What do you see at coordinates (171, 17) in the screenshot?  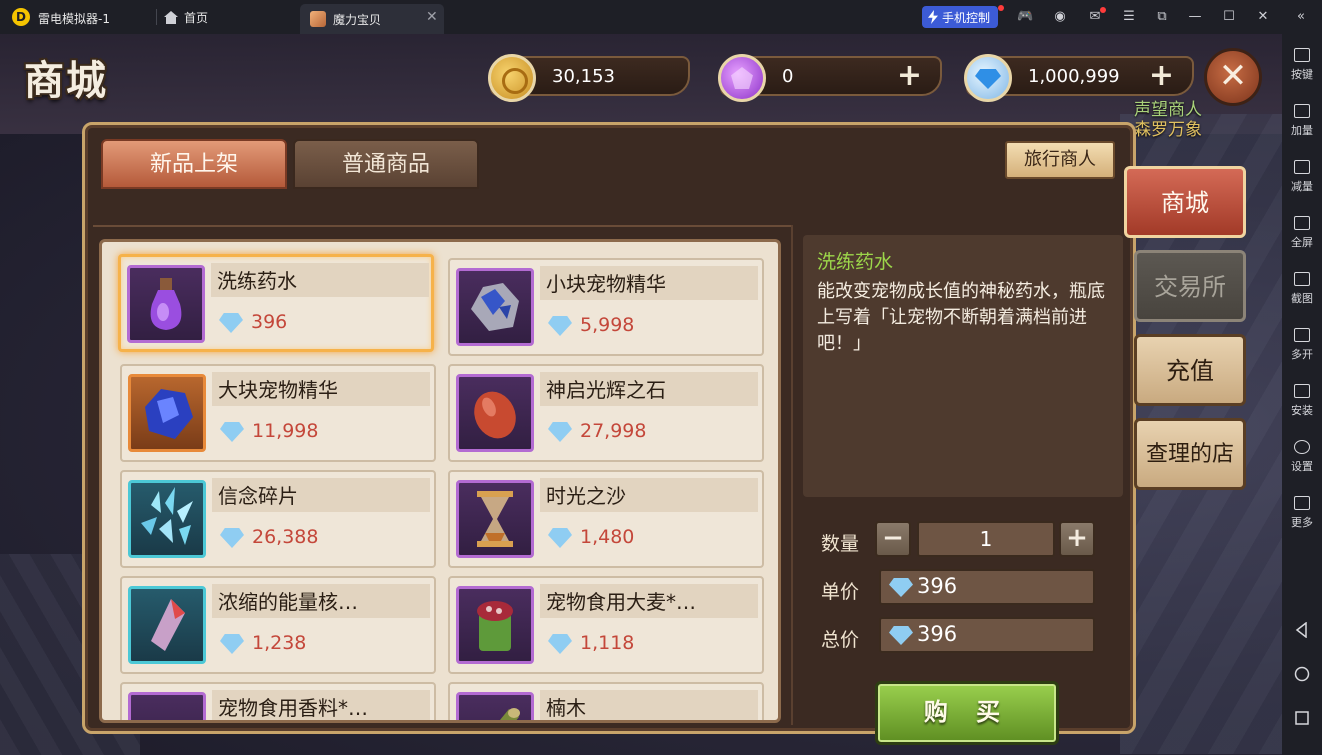 I see `home-icon` at bounding box center [171, 17].